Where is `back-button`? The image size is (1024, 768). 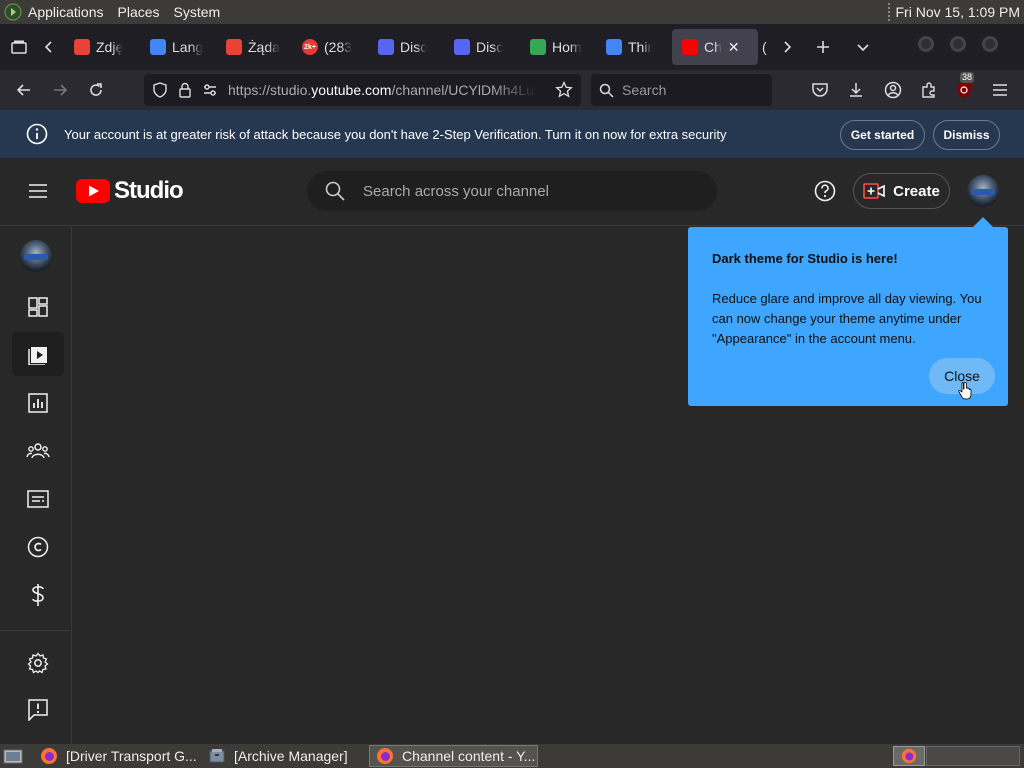 back-button is located at coordinates (24, 90).